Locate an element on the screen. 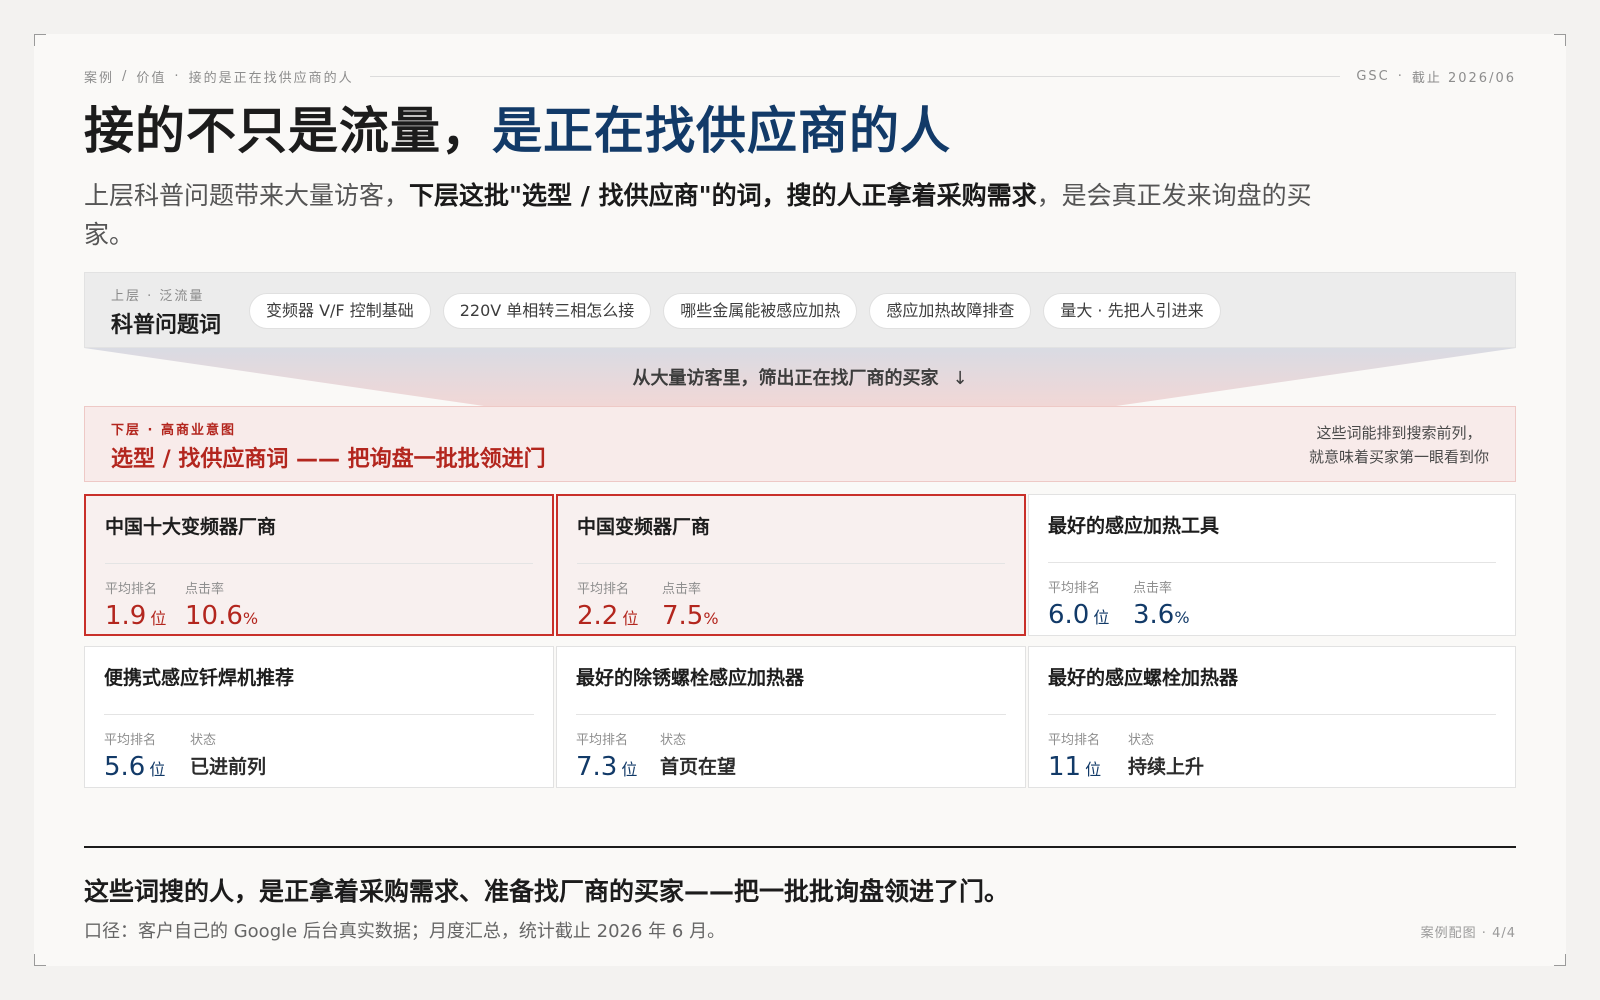 The width and height of the screenshot is (1600, 1000). funnel-connector: 从大量访客里，筛出正在找厂商的买家 ↓ is located at coordinates (800, 377).